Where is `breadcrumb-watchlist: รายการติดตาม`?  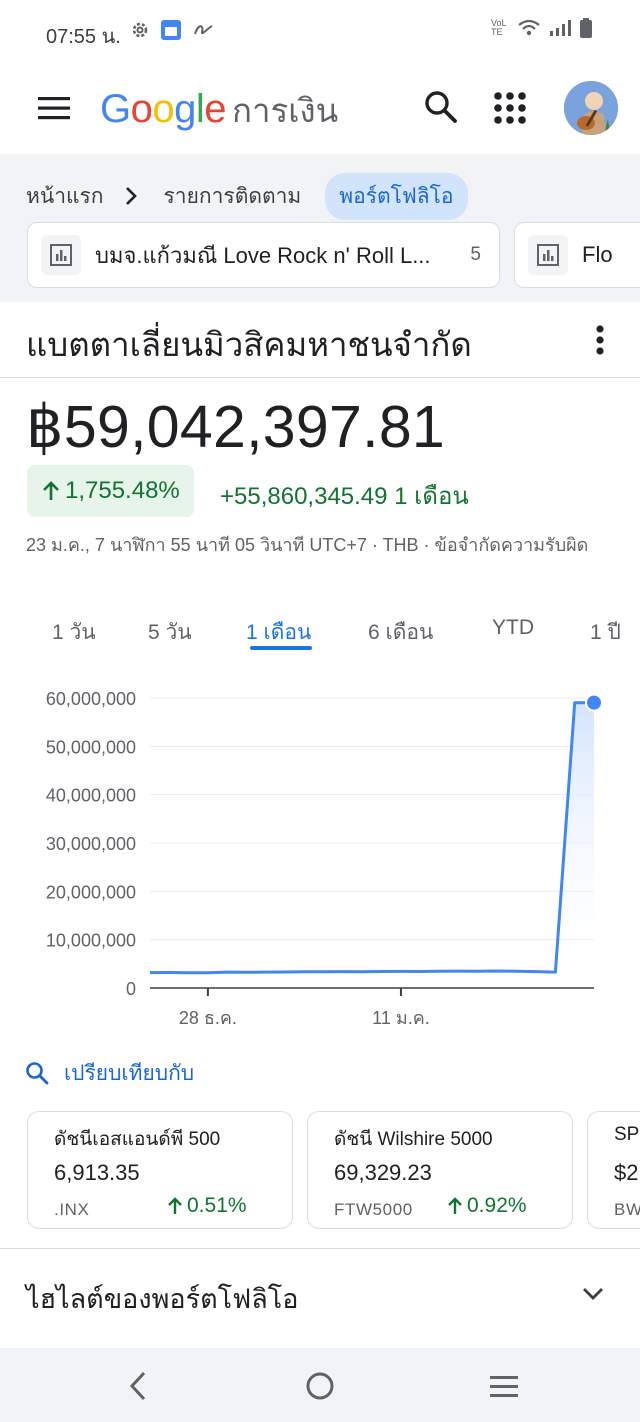
breadcrumb-watchlist: รายการติดตาม is located at coordinates (233, 196).